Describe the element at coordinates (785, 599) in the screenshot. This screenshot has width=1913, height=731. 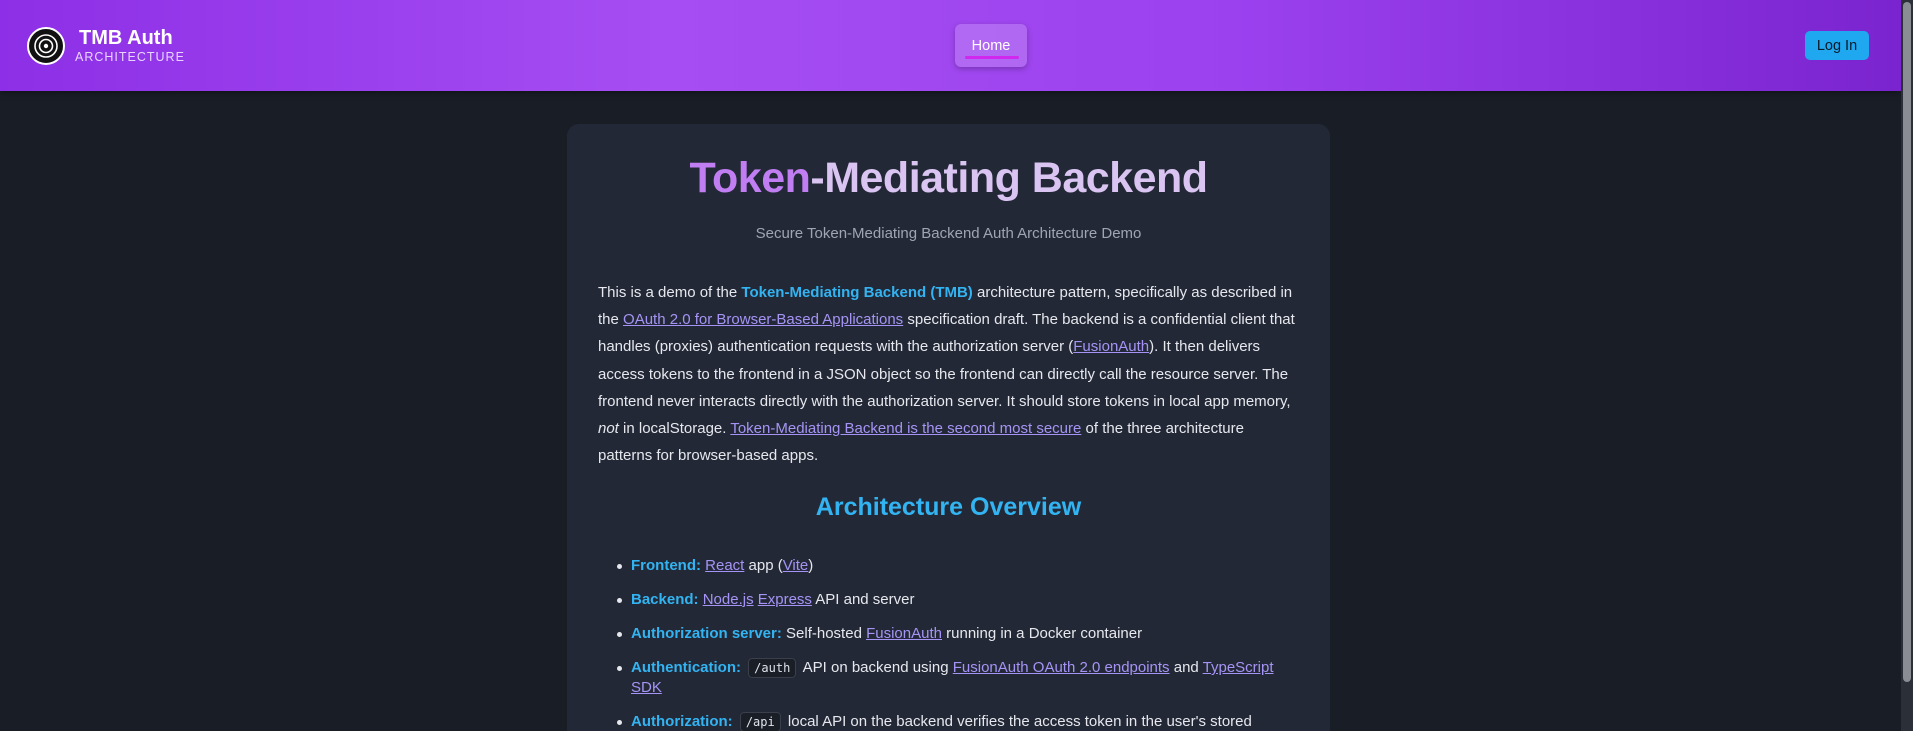
I see `express-link: Express` at that location.